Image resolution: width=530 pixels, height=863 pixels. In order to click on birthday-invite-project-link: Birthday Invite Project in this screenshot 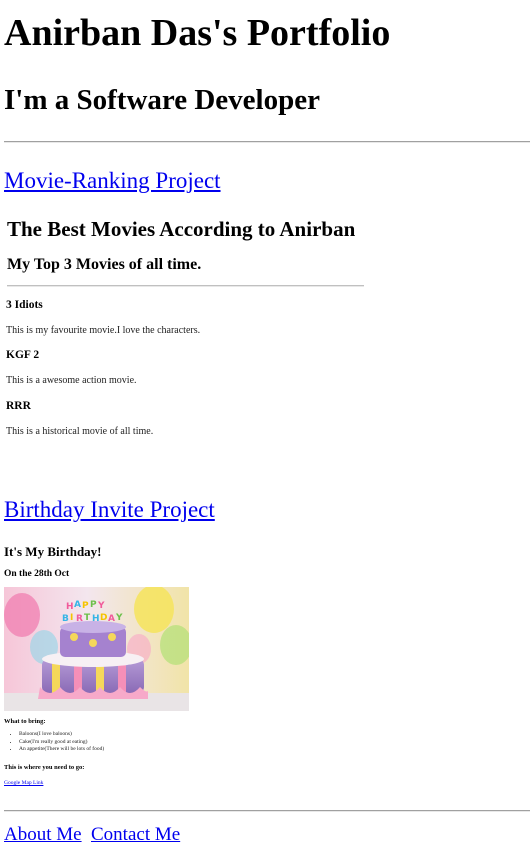, I will do `click(109, 510)`.